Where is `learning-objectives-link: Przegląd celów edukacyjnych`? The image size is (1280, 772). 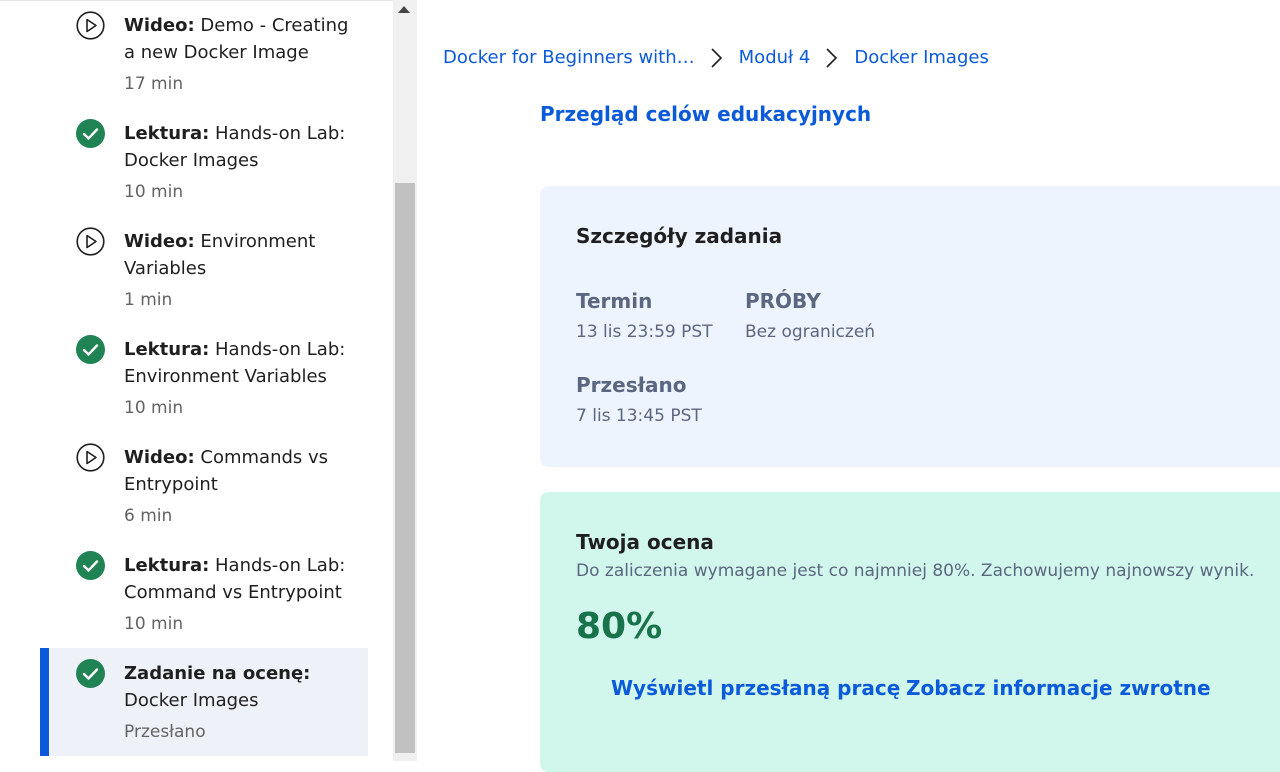 learning-objectives-link: Przegląd celów edukacyjnych is located at coordinates (705, 113).